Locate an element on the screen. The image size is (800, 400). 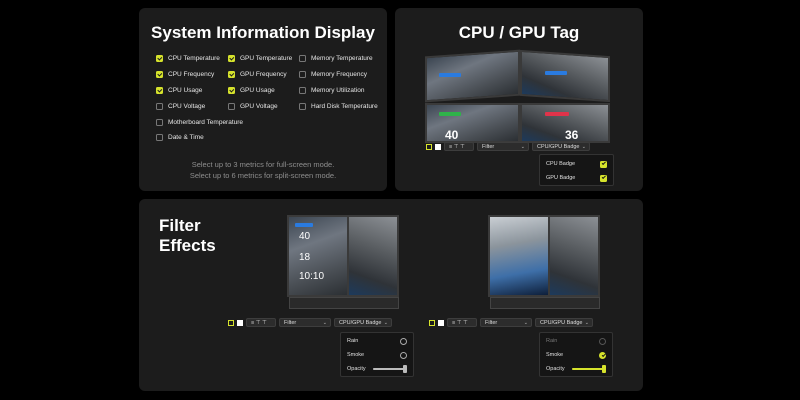
filter-dropdown-menu-a: Rain Smoke Opacity is located at coordinates (377, 354).